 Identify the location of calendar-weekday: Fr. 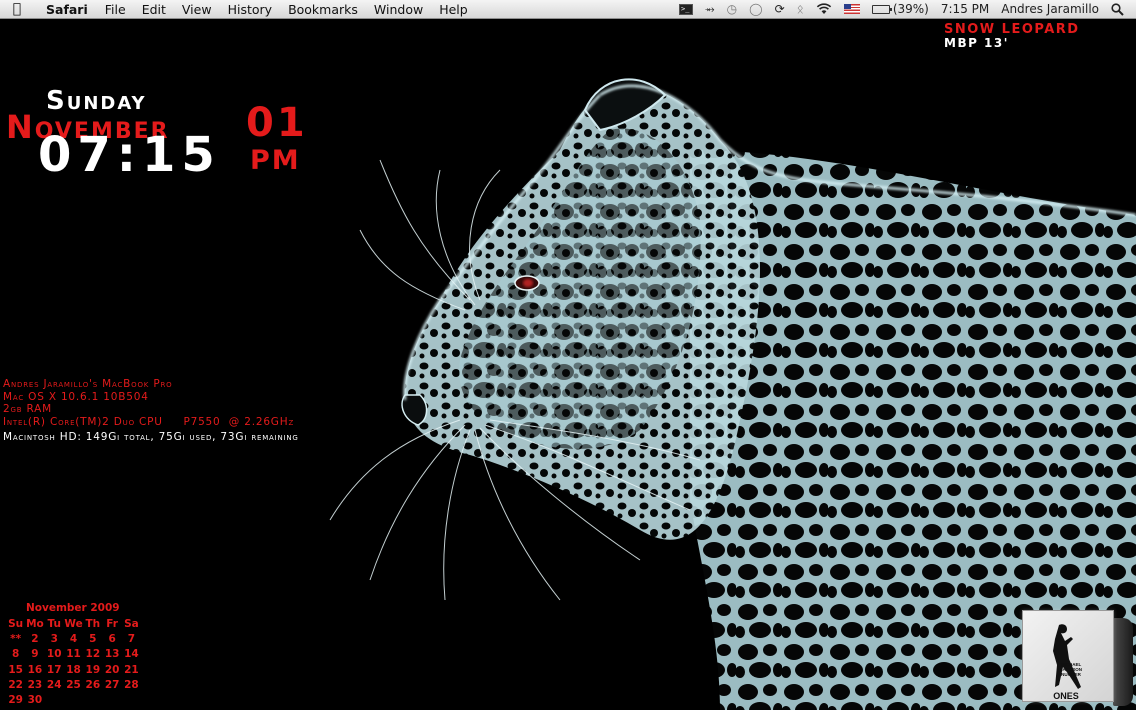
(112, 624).